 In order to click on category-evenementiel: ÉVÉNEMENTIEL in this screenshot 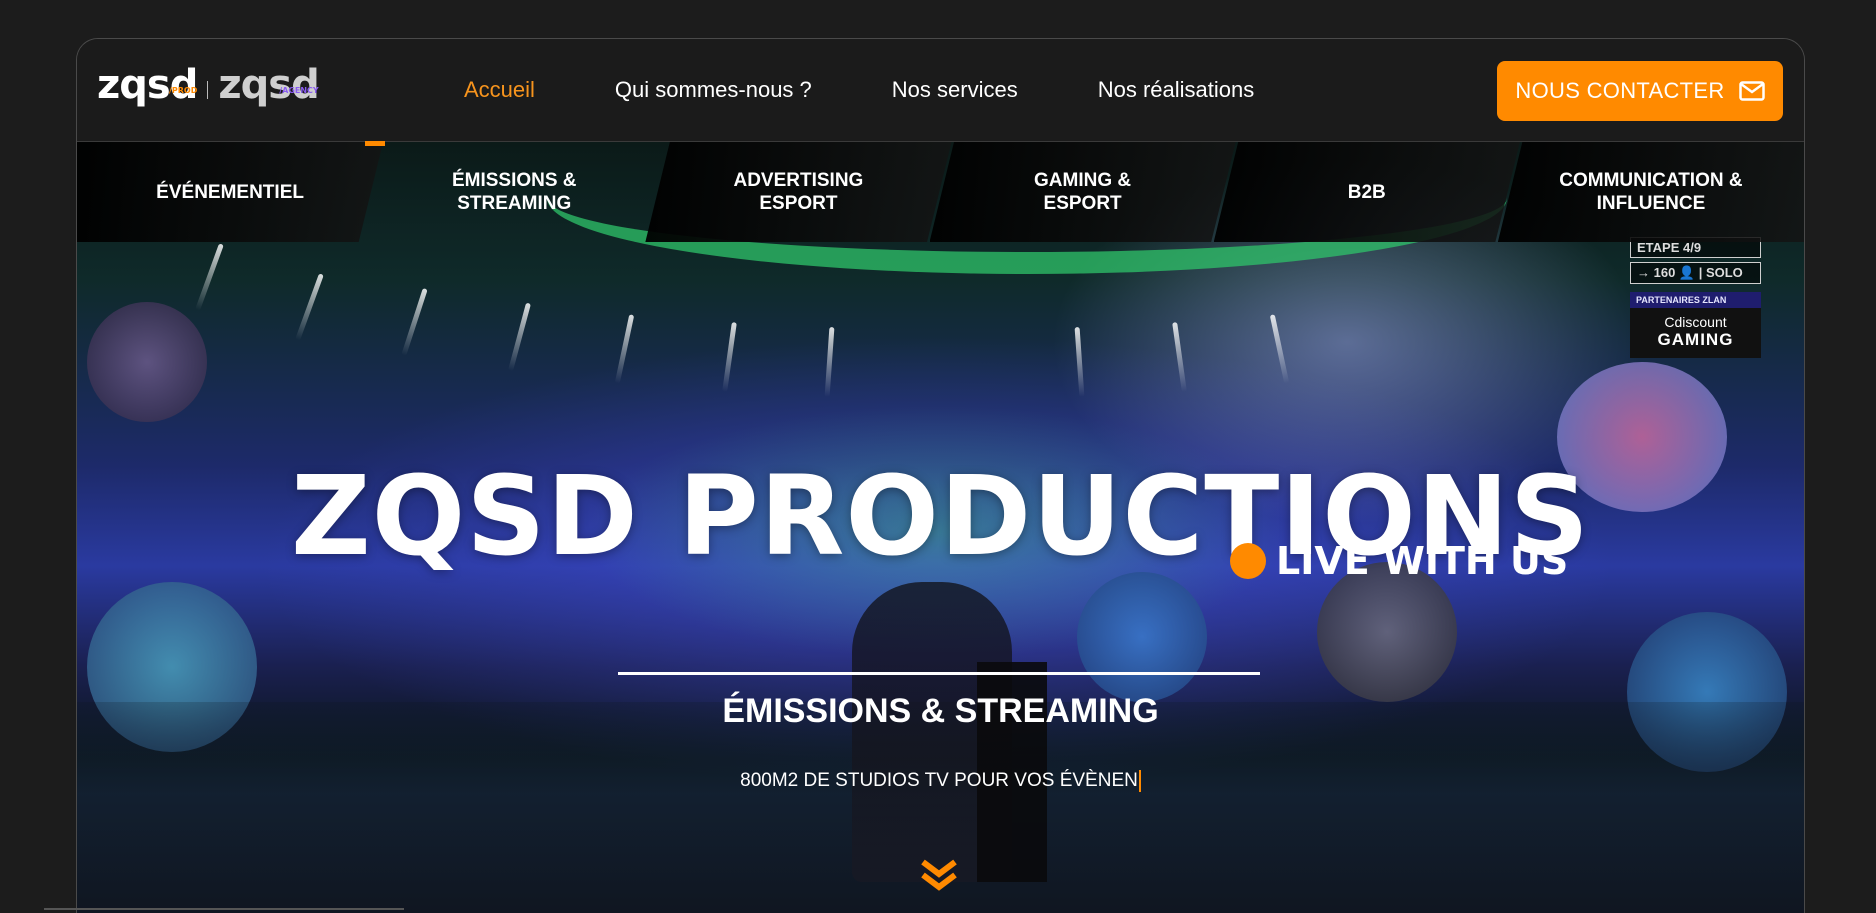, I will do `click(230, 192)`.